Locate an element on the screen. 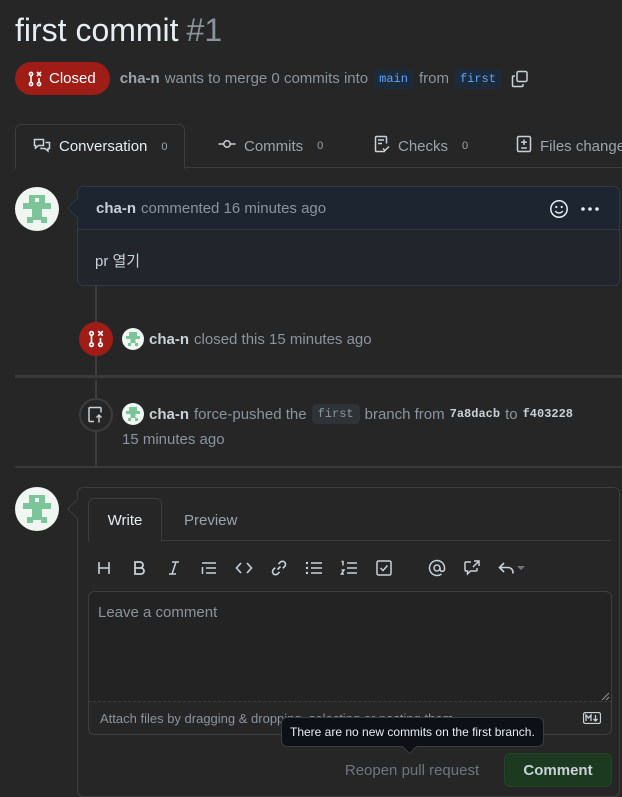 The height and width of the screenshot is (797, 622). pr-closed-event-icon is located at coordinates (96, 339).